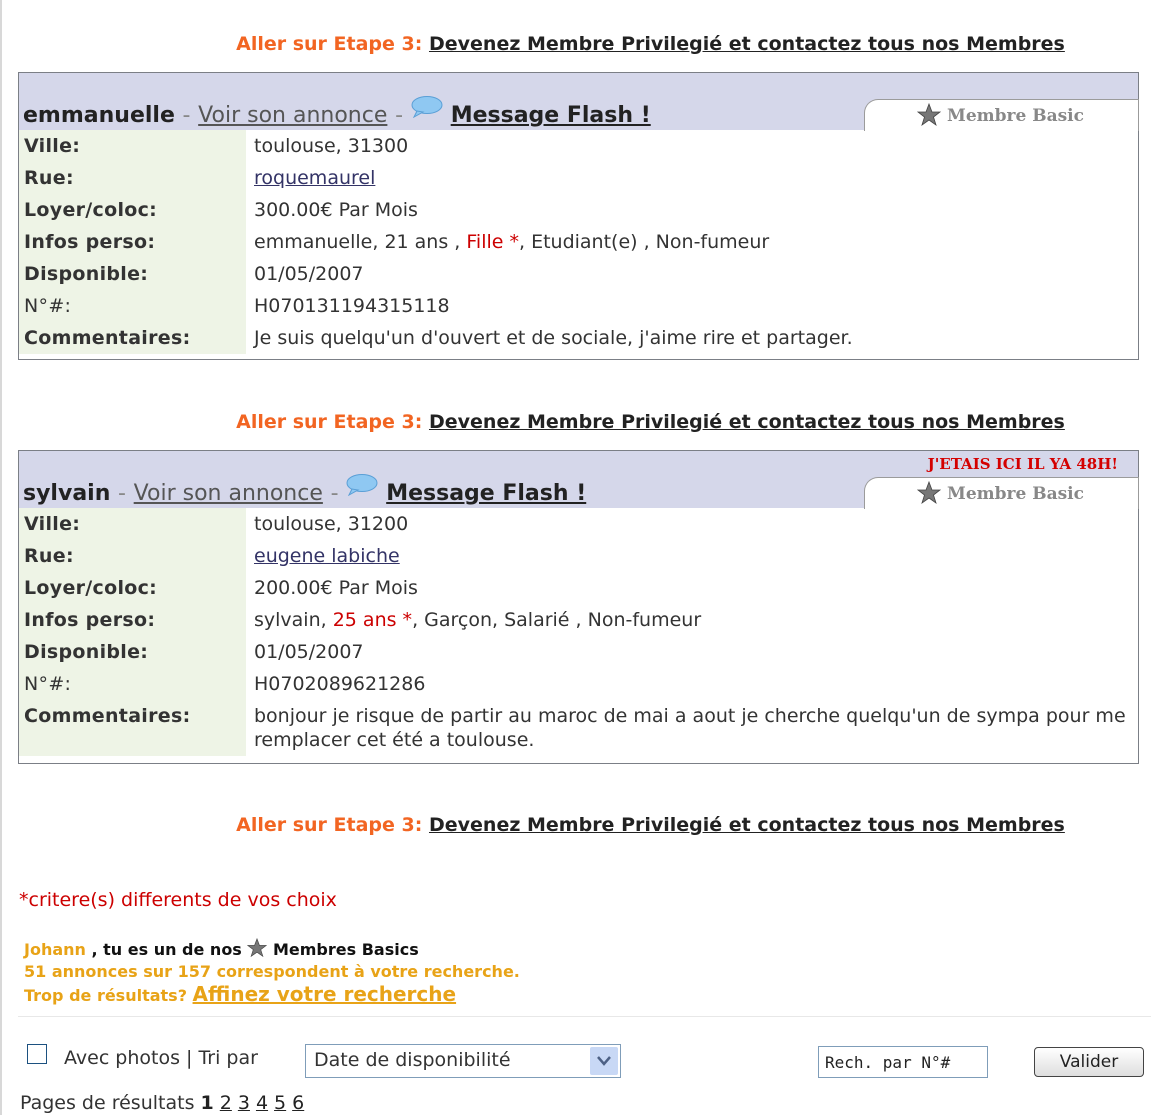  I want to click on infos-text: emmanuelle, 21 ans ,, so click(360, 242).